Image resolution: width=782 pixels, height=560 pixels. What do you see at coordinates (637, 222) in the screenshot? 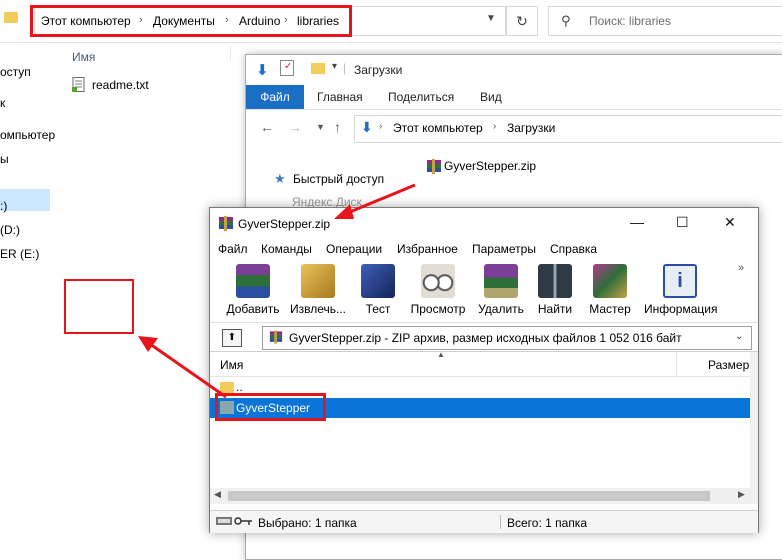
I see `minimize-icon: —` at bounding box center [637, 222].